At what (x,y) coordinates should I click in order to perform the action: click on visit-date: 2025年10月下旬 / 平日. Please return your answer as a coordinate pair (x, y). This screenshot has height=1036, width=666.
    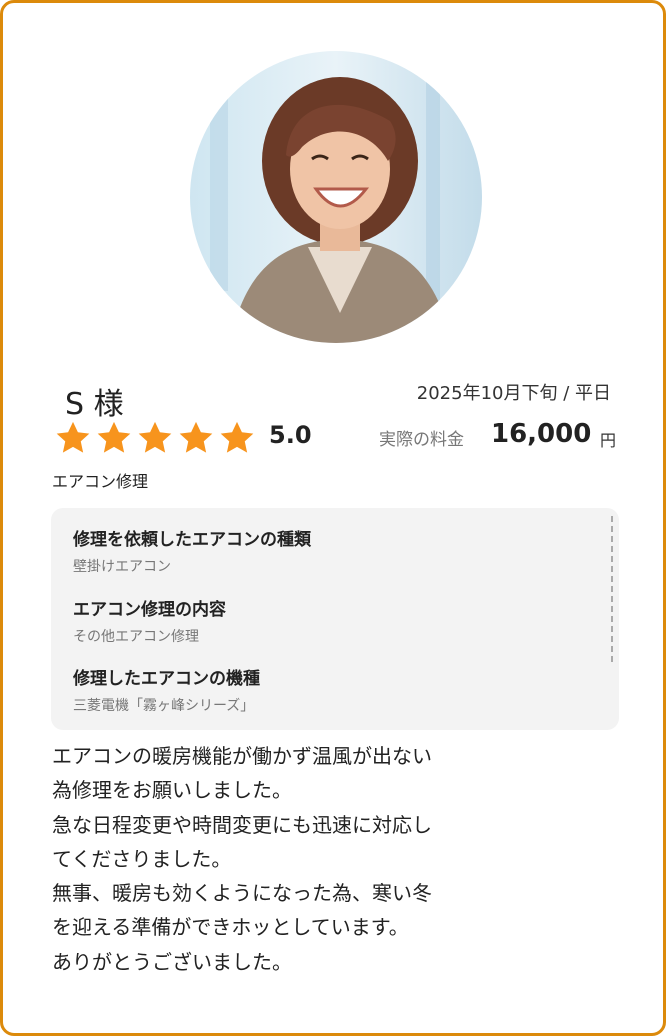
    Looking at the image, I should click on (513, 393).